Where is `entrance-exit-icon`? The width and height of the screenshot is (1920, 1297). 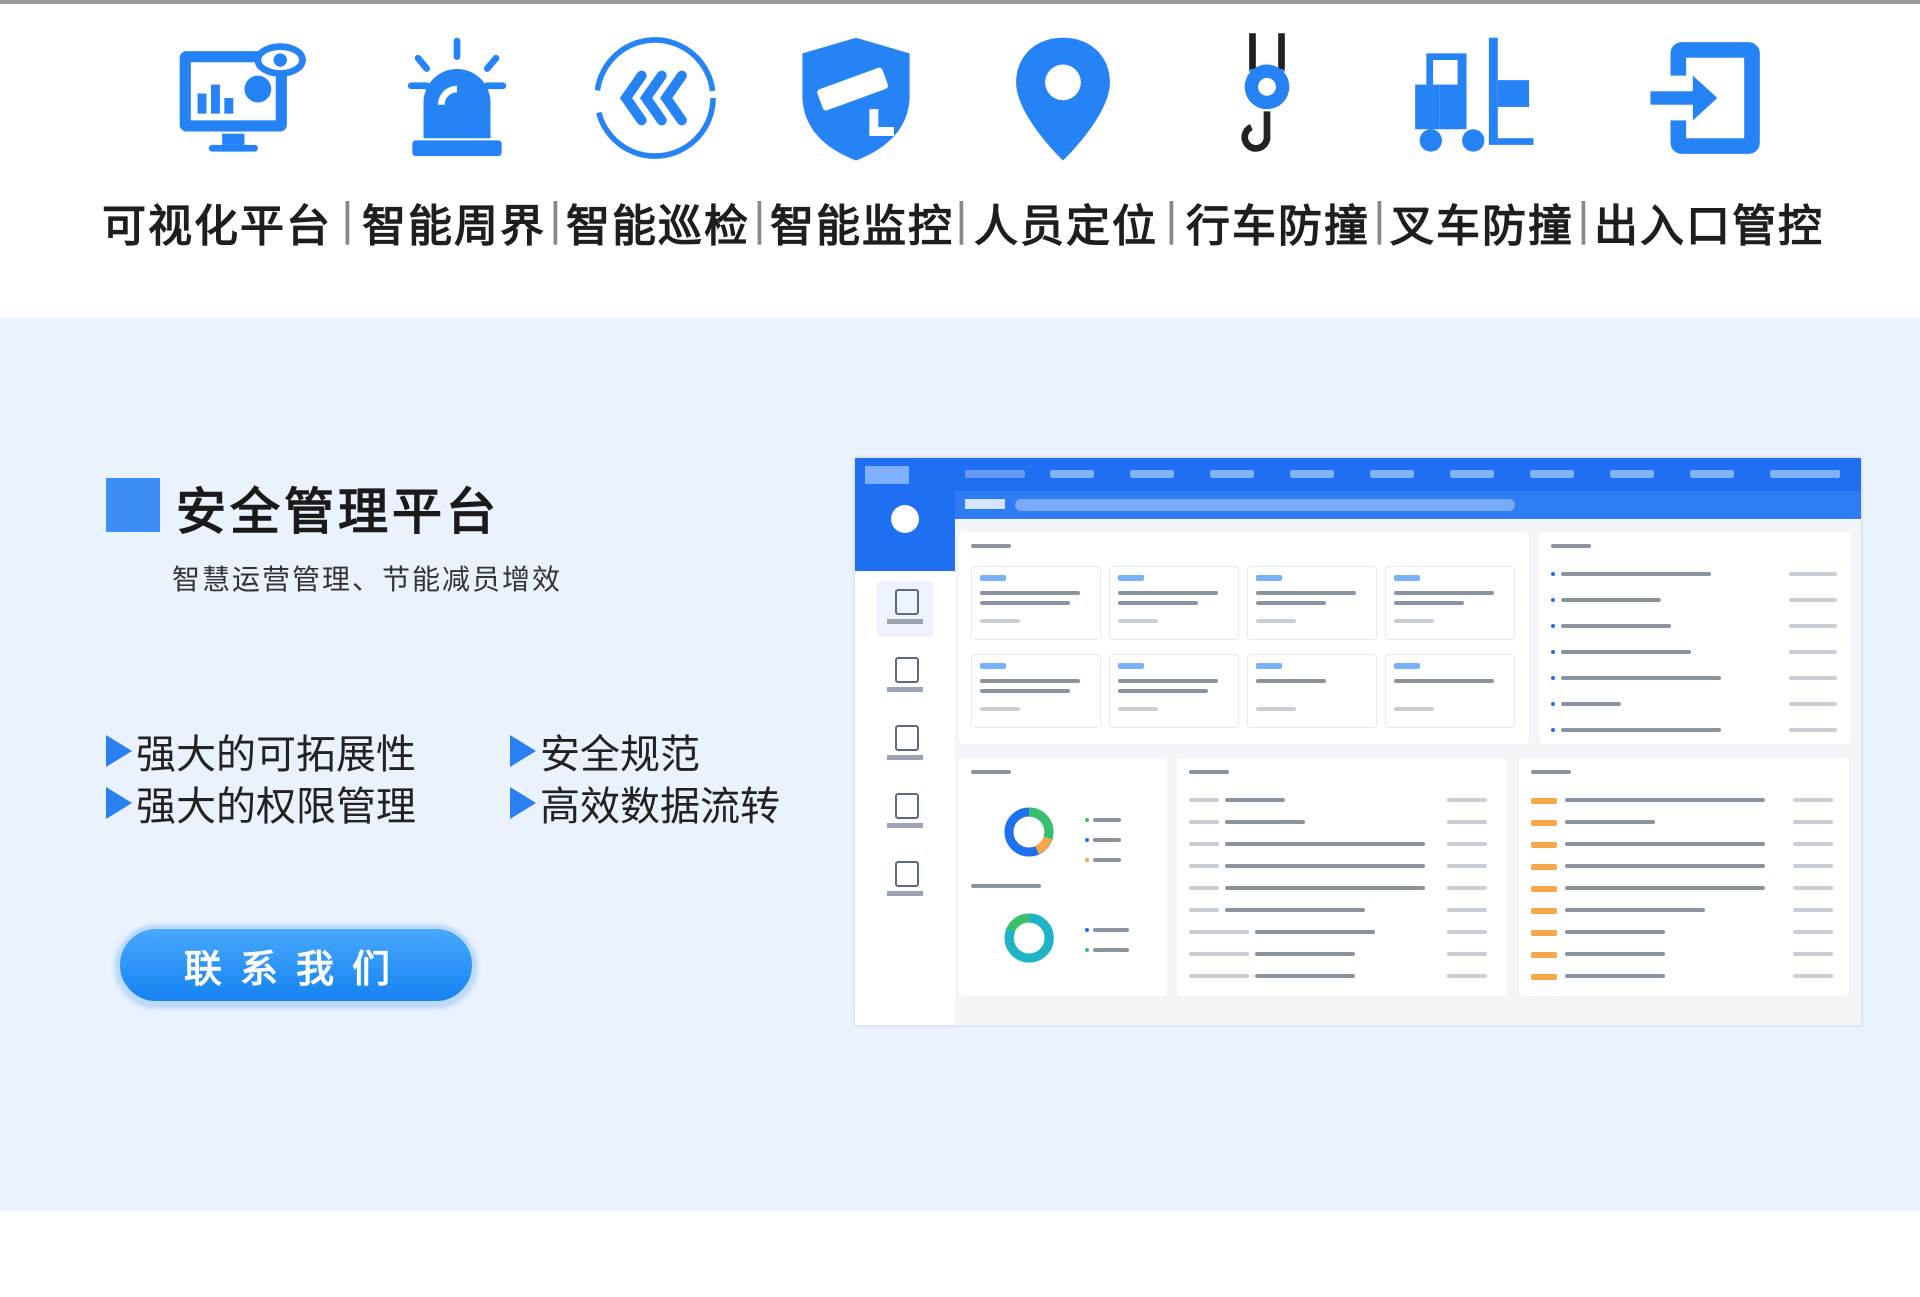 entrance-exit-icon is located at coordinates (1704, 98).